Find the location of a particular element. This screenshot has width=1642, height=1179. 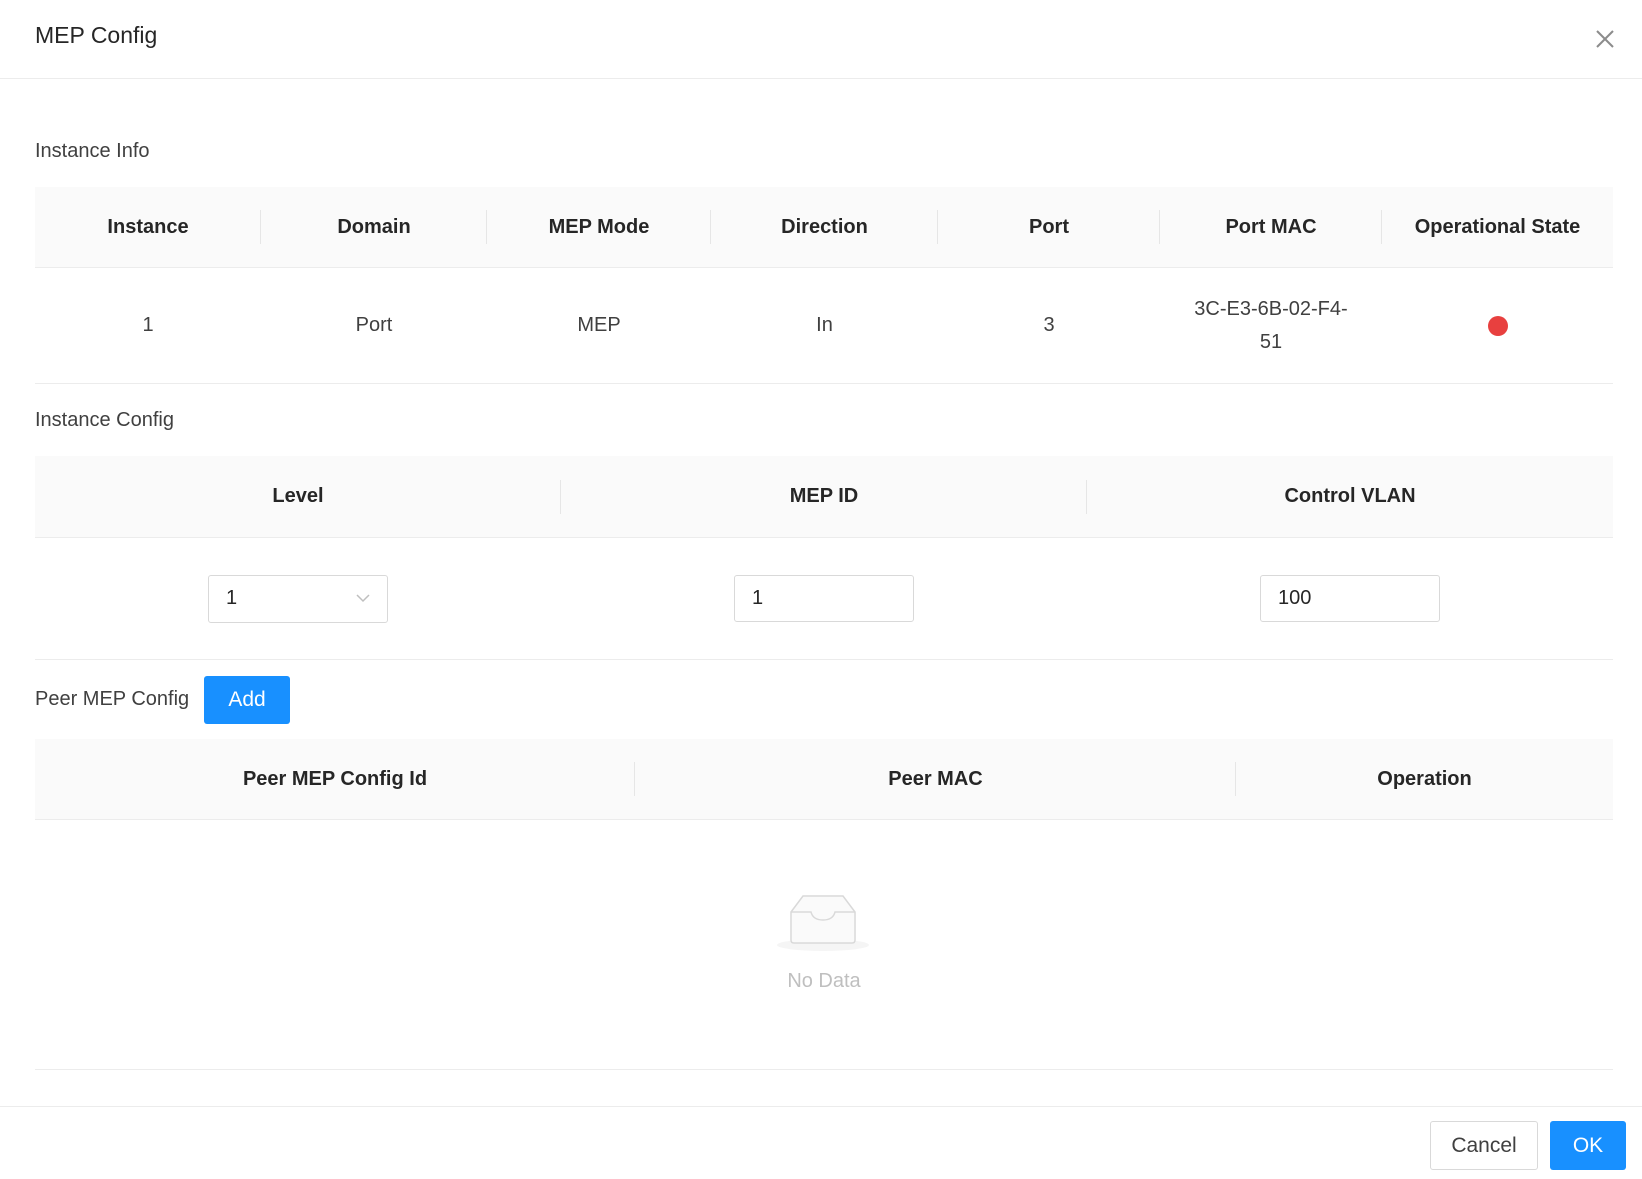

column-header: MEP Mode is located at coordinates (599, 227).